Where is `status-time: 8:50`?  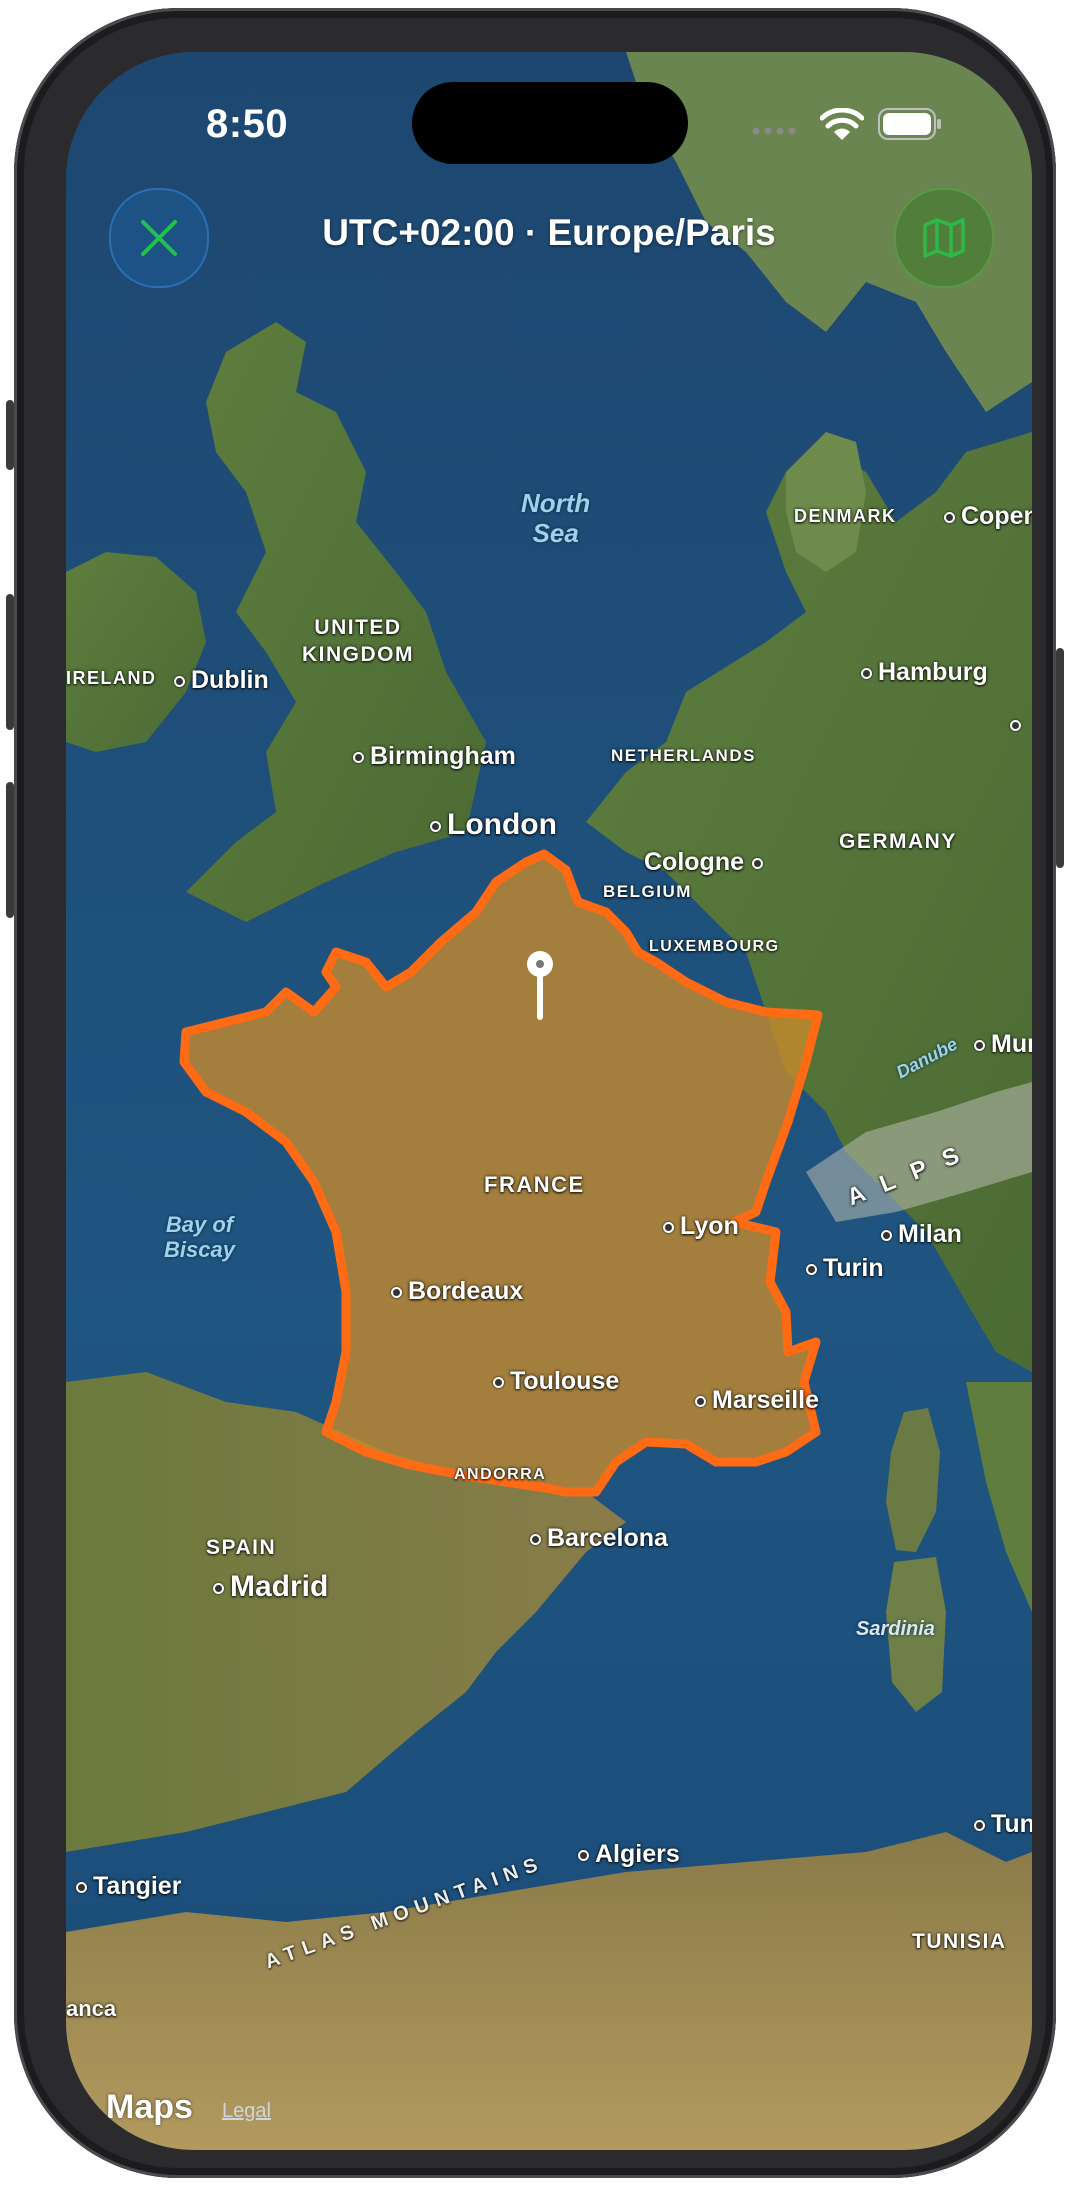
status-time: 8:50 is located at coordinates (247, 124).